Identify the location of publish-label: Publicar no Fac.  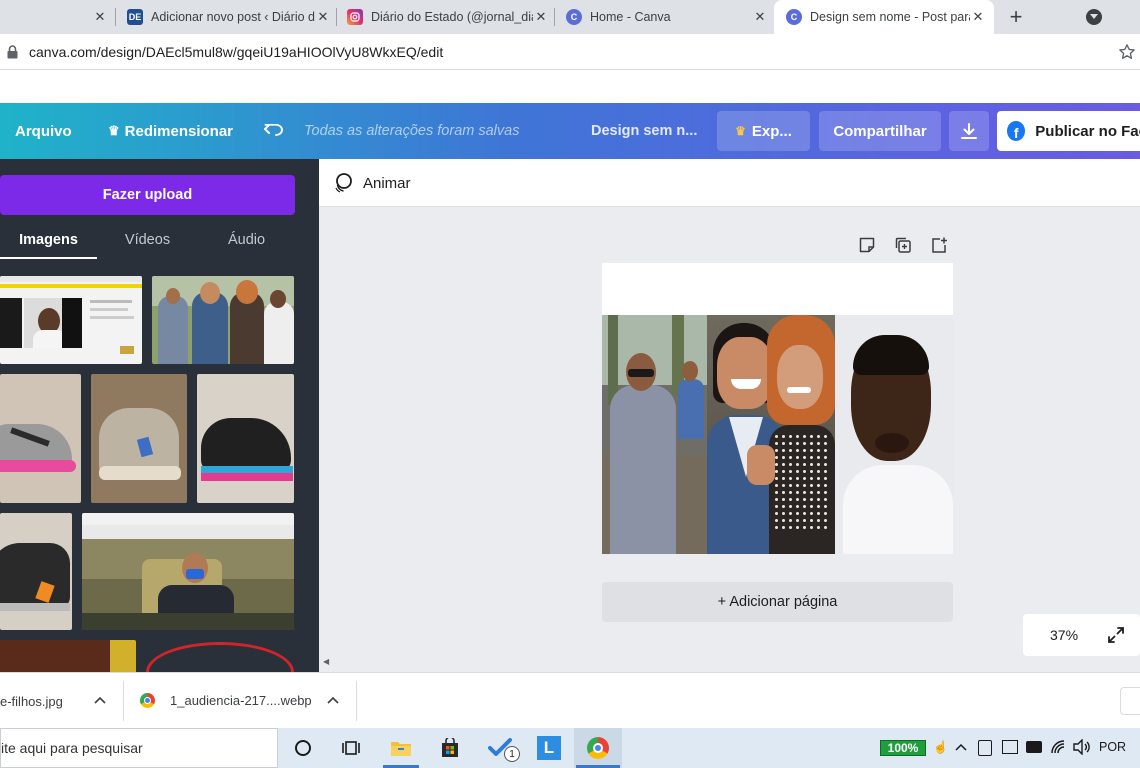
(1087, 131).